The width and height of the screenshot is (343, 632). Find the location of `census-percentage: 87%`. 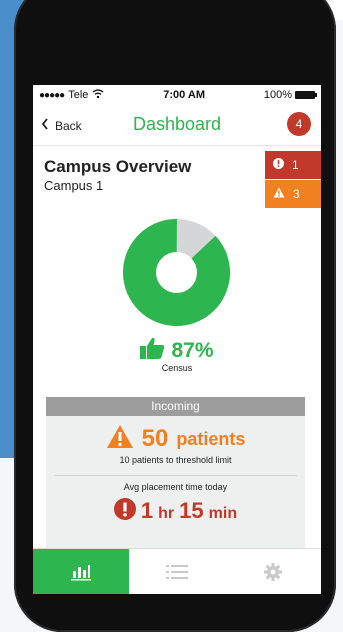

census-percentage: 87% is located at coordinates (177, 351).